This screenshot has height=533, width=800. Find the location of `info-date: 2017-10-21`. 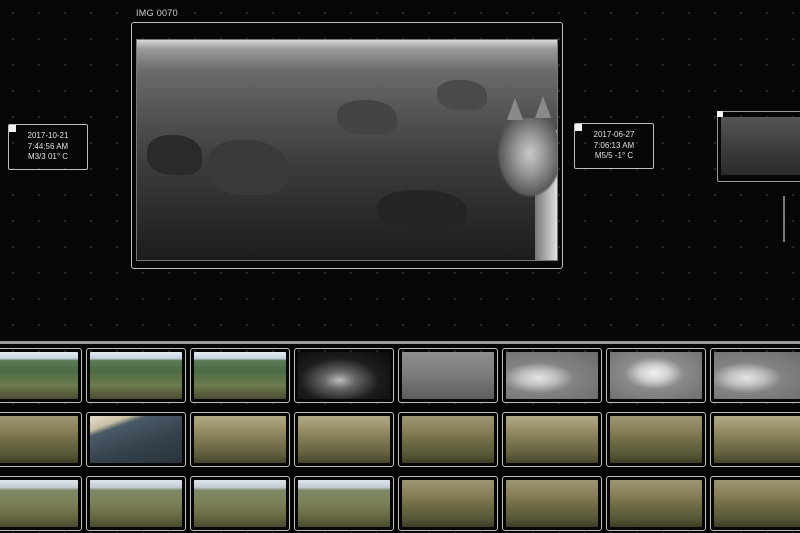

info-date: 2017-10-21 is located at coordinates (48, 135).